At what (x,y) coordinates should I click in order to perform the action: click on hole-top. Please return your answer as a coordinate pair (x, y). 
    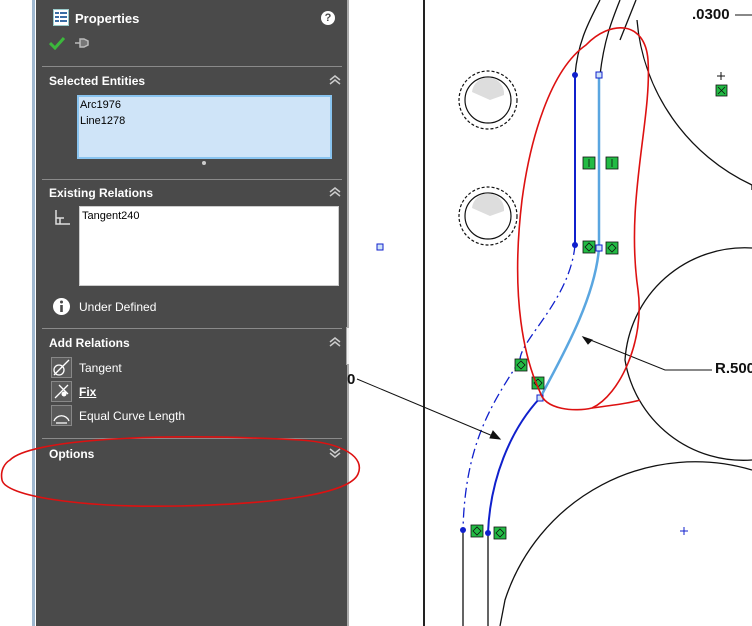
    Looking at the image, I should click on (488, 100).